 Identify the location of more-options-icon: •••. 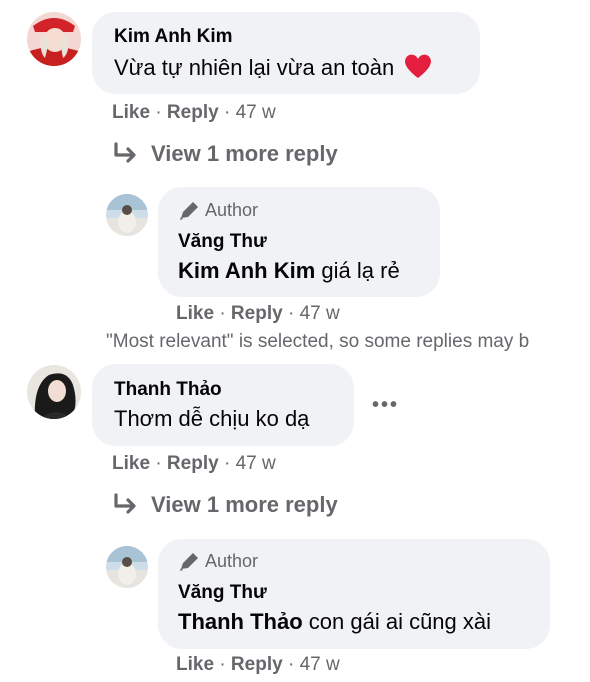
(385, 405).